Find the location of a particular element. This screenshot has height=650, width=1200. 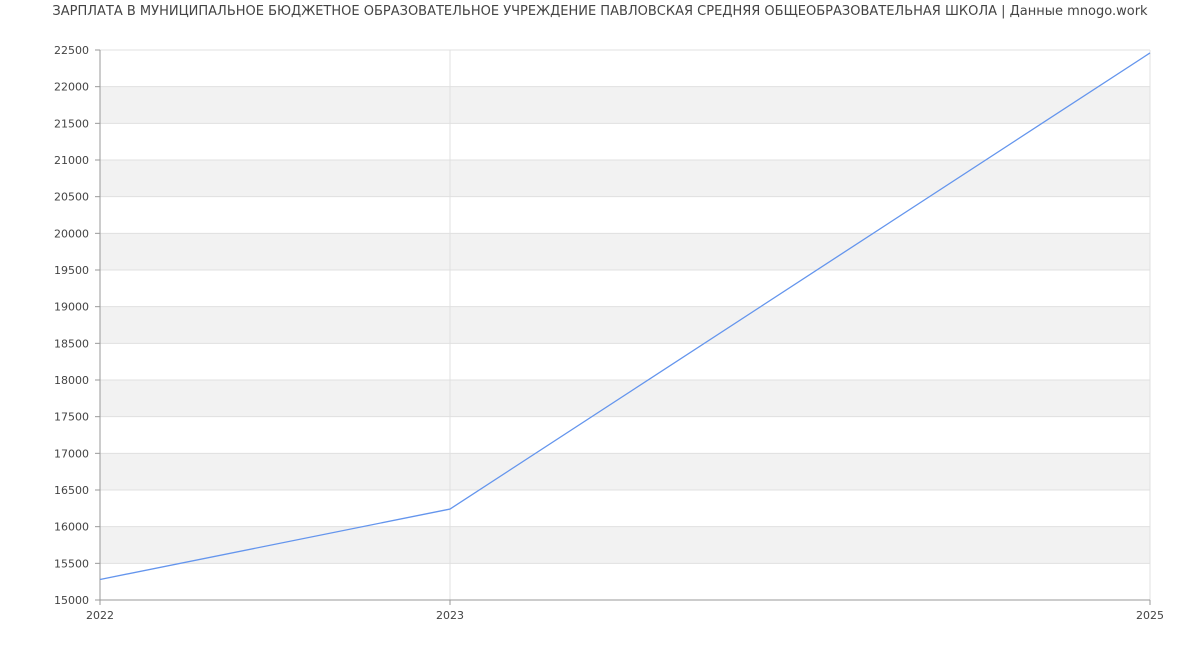

x-tick-label: 2023 is located at coordinates (450, 615).